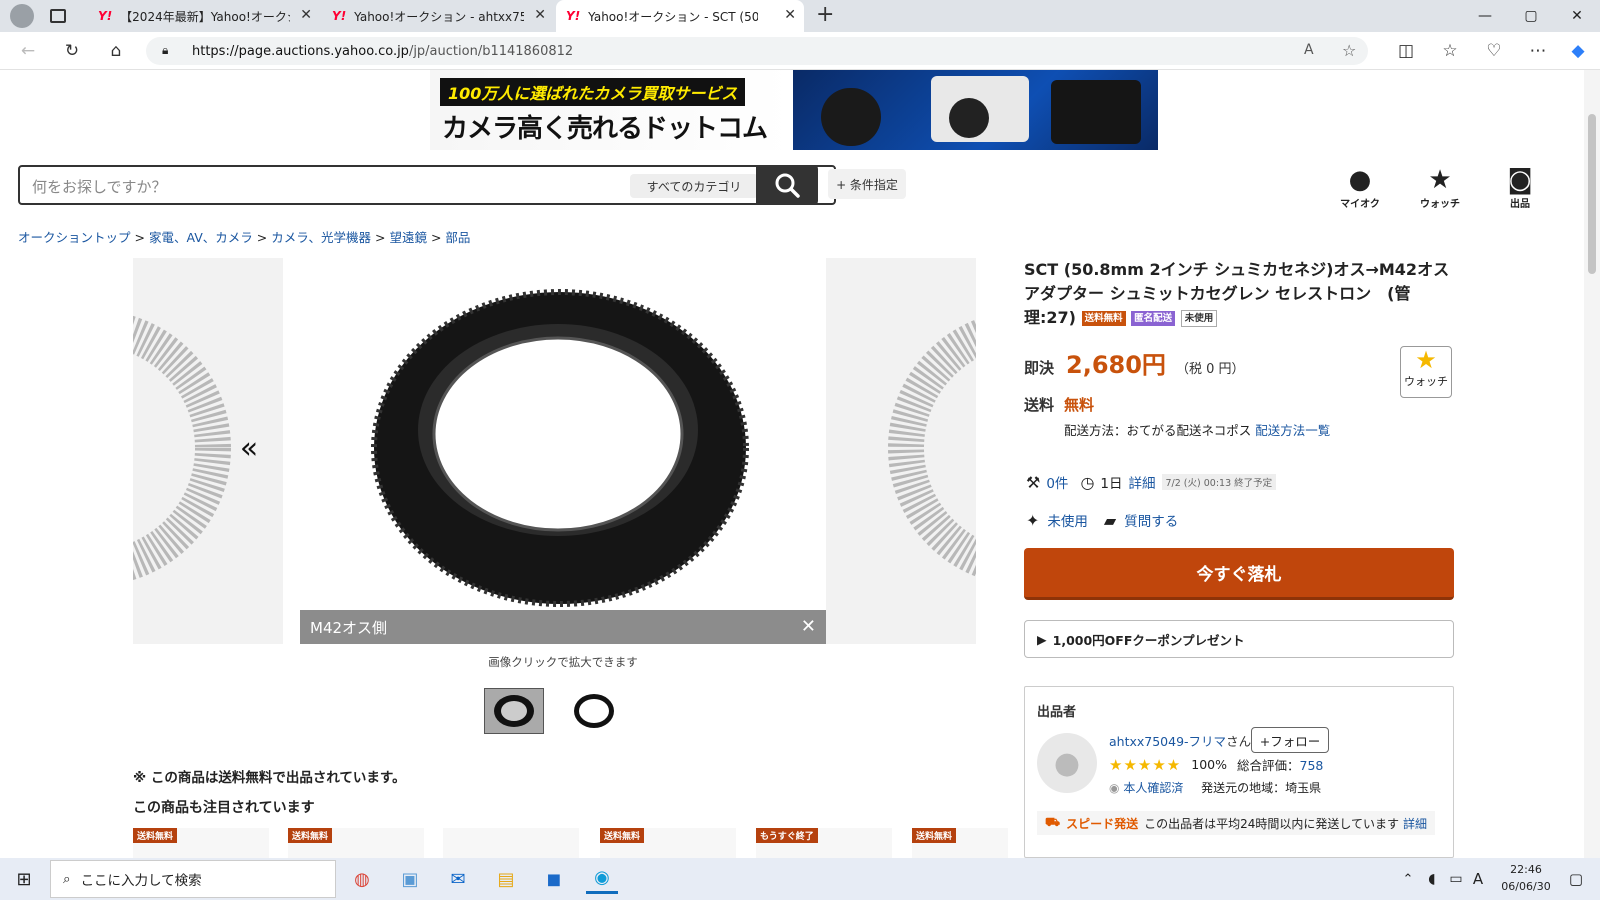  Describe the element at coordinates (1239, 574) in the screenshot. I see `buy-now-button: 今すぐ落札` at that location.